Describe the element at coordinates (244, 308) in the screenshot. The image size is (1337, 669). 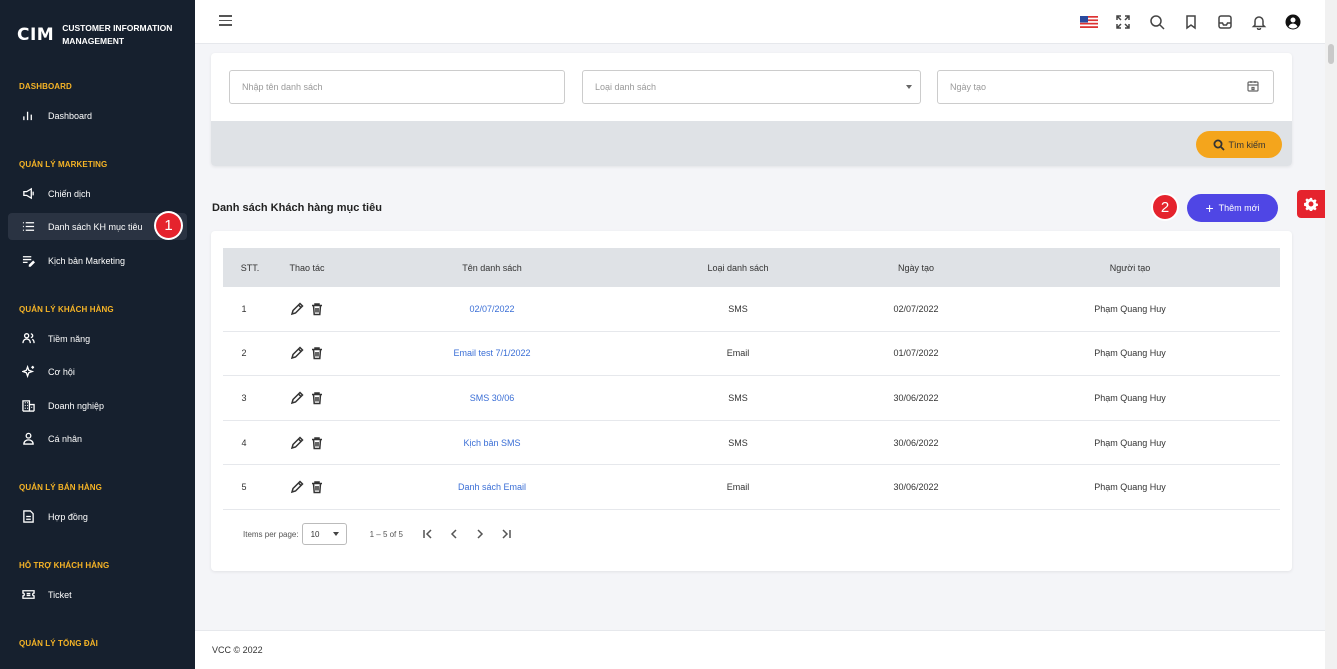
I see `row-stt: 1` at that location.